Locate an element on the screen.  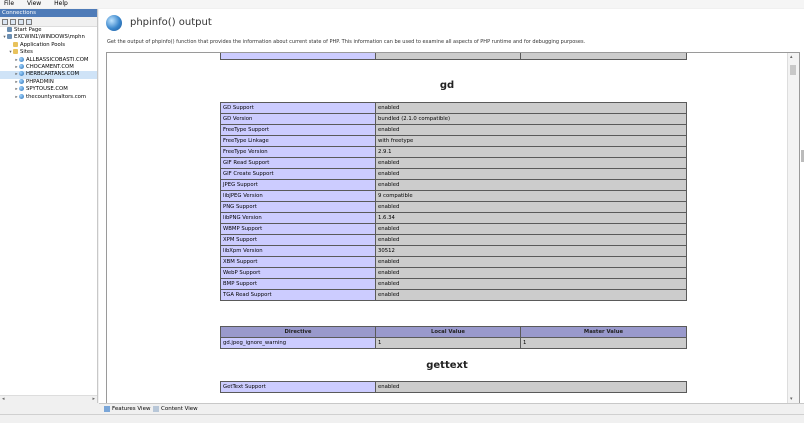
tree-item: ▸ ALLBASSICOBASTI.COM is located at coordinates (48, 60).